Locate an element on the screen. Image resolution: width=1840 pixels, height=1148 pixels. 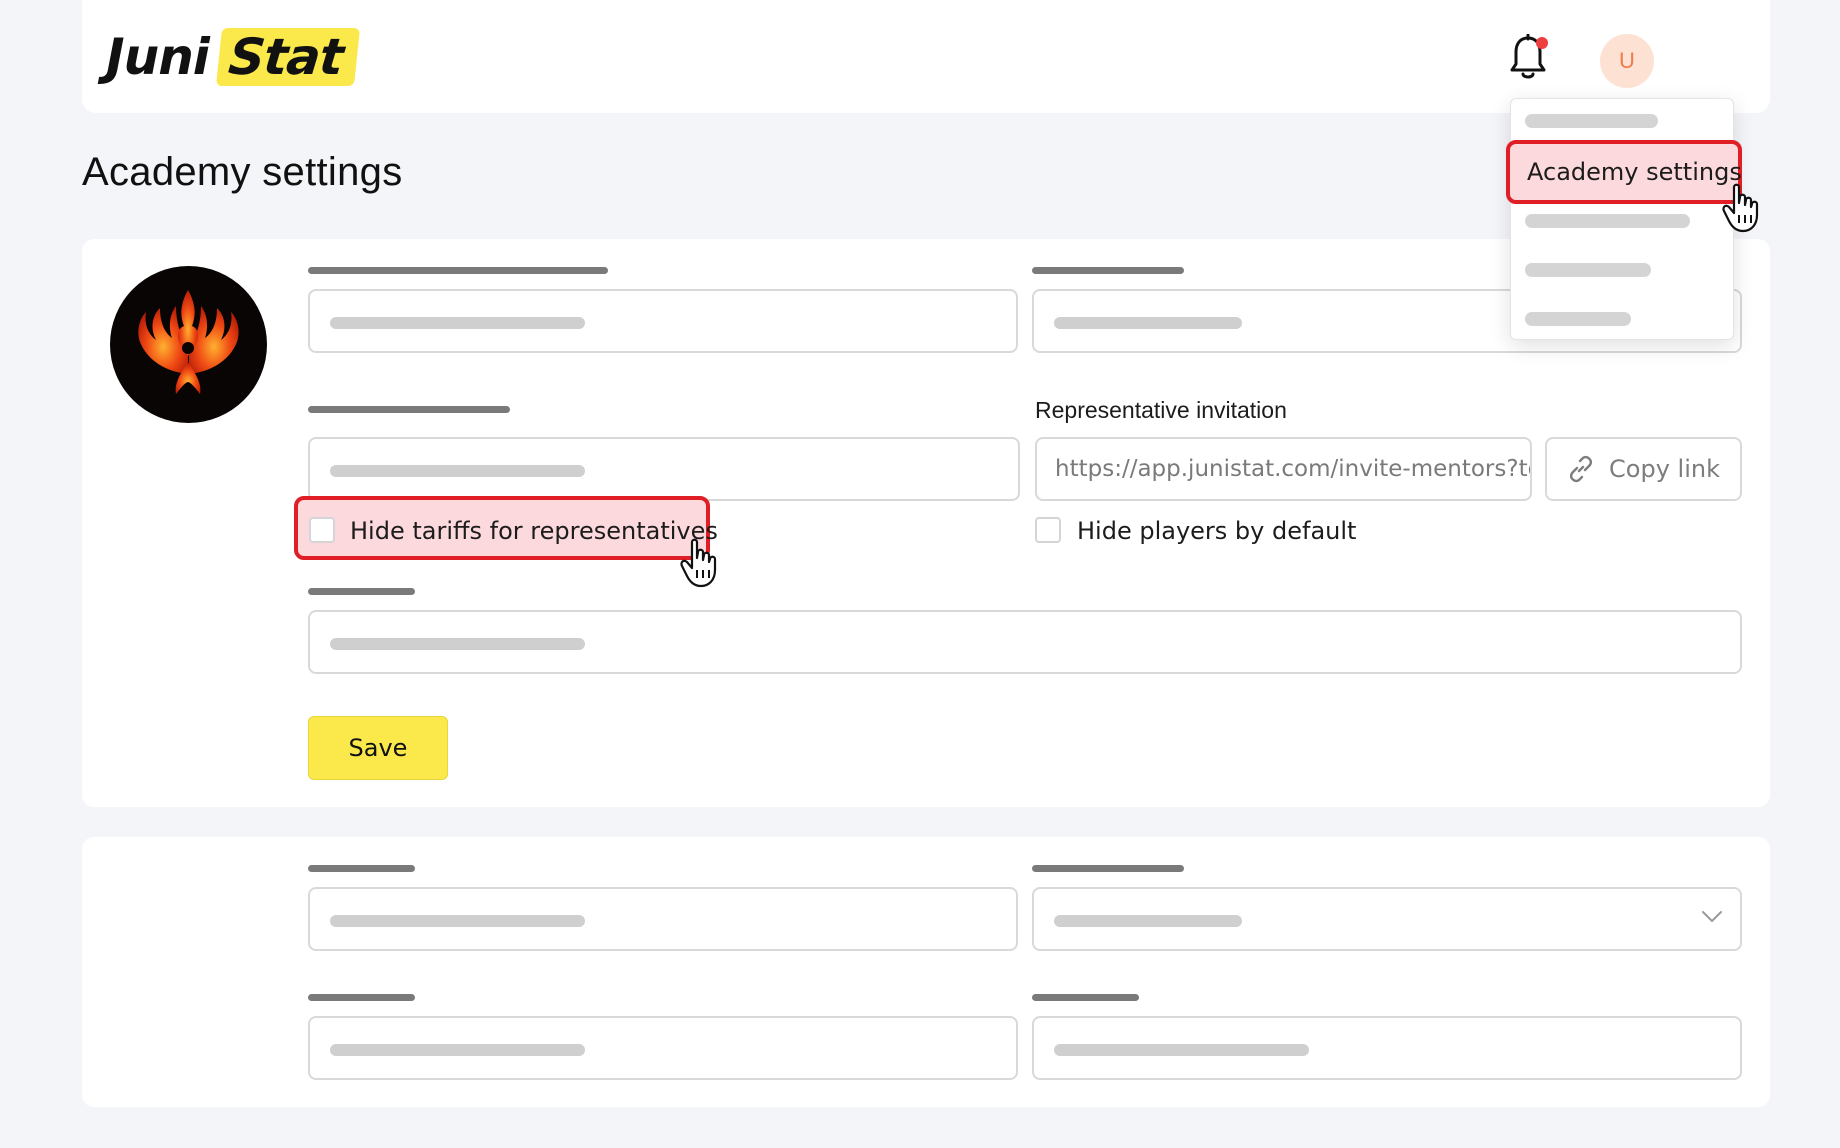
menu-item-academy-settings: Academy settings is located at coordinates (1624, 172).